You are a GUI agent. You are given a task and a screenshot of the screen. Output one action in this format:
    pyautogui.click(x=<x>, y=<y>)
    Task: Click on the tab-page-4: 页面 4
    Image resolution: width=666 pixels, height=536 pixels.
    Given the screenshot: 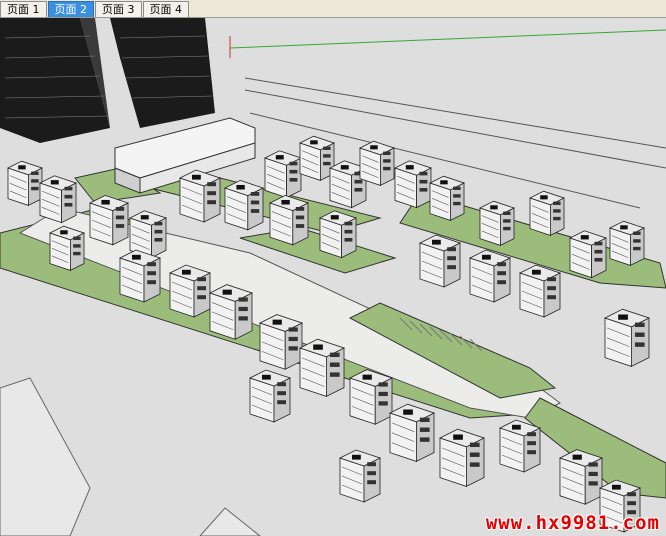 What is the action you would take?
    pyautogui.click(x=165, y=9)
    